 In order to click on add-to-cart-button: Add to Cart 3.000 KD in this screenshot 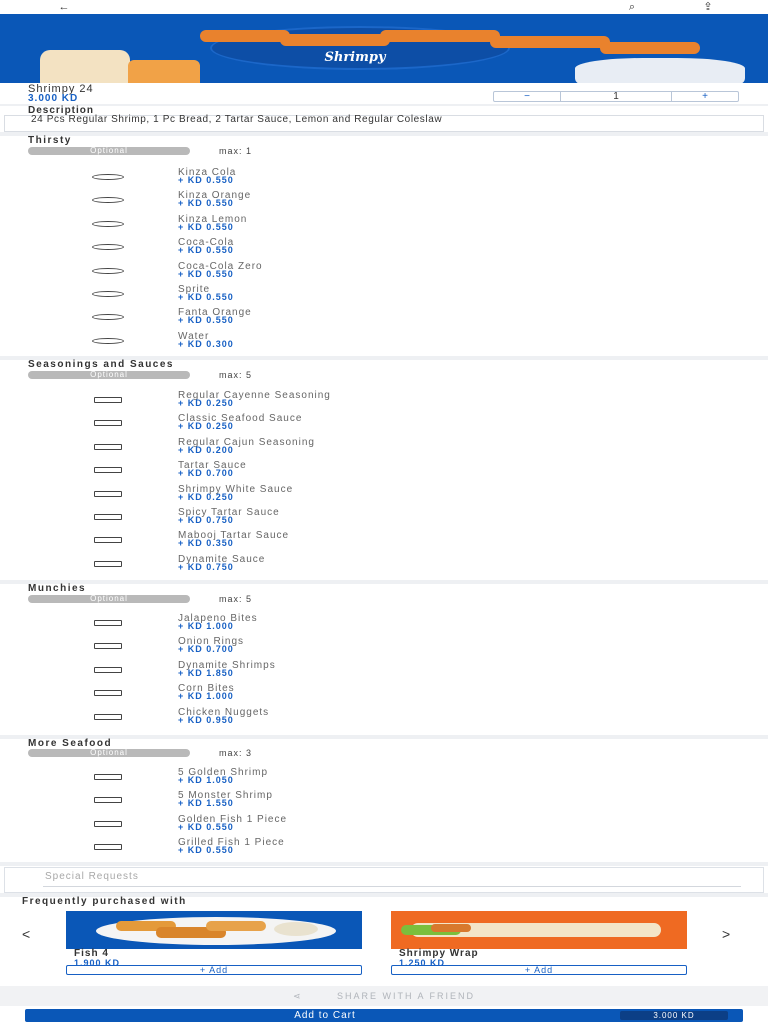, I will do `click(384, 1015)`.